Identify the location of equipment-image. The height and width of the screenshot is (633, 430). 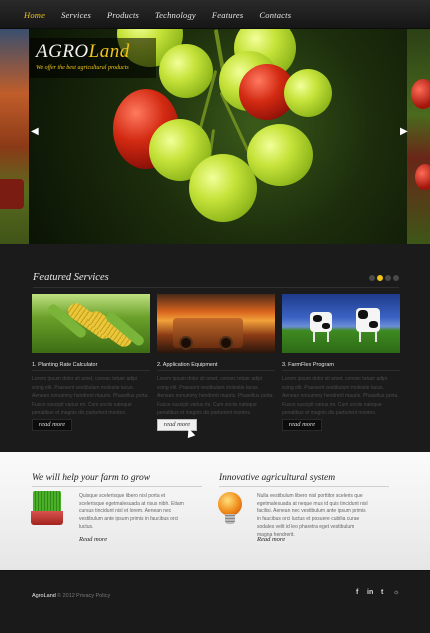
(216, 323).